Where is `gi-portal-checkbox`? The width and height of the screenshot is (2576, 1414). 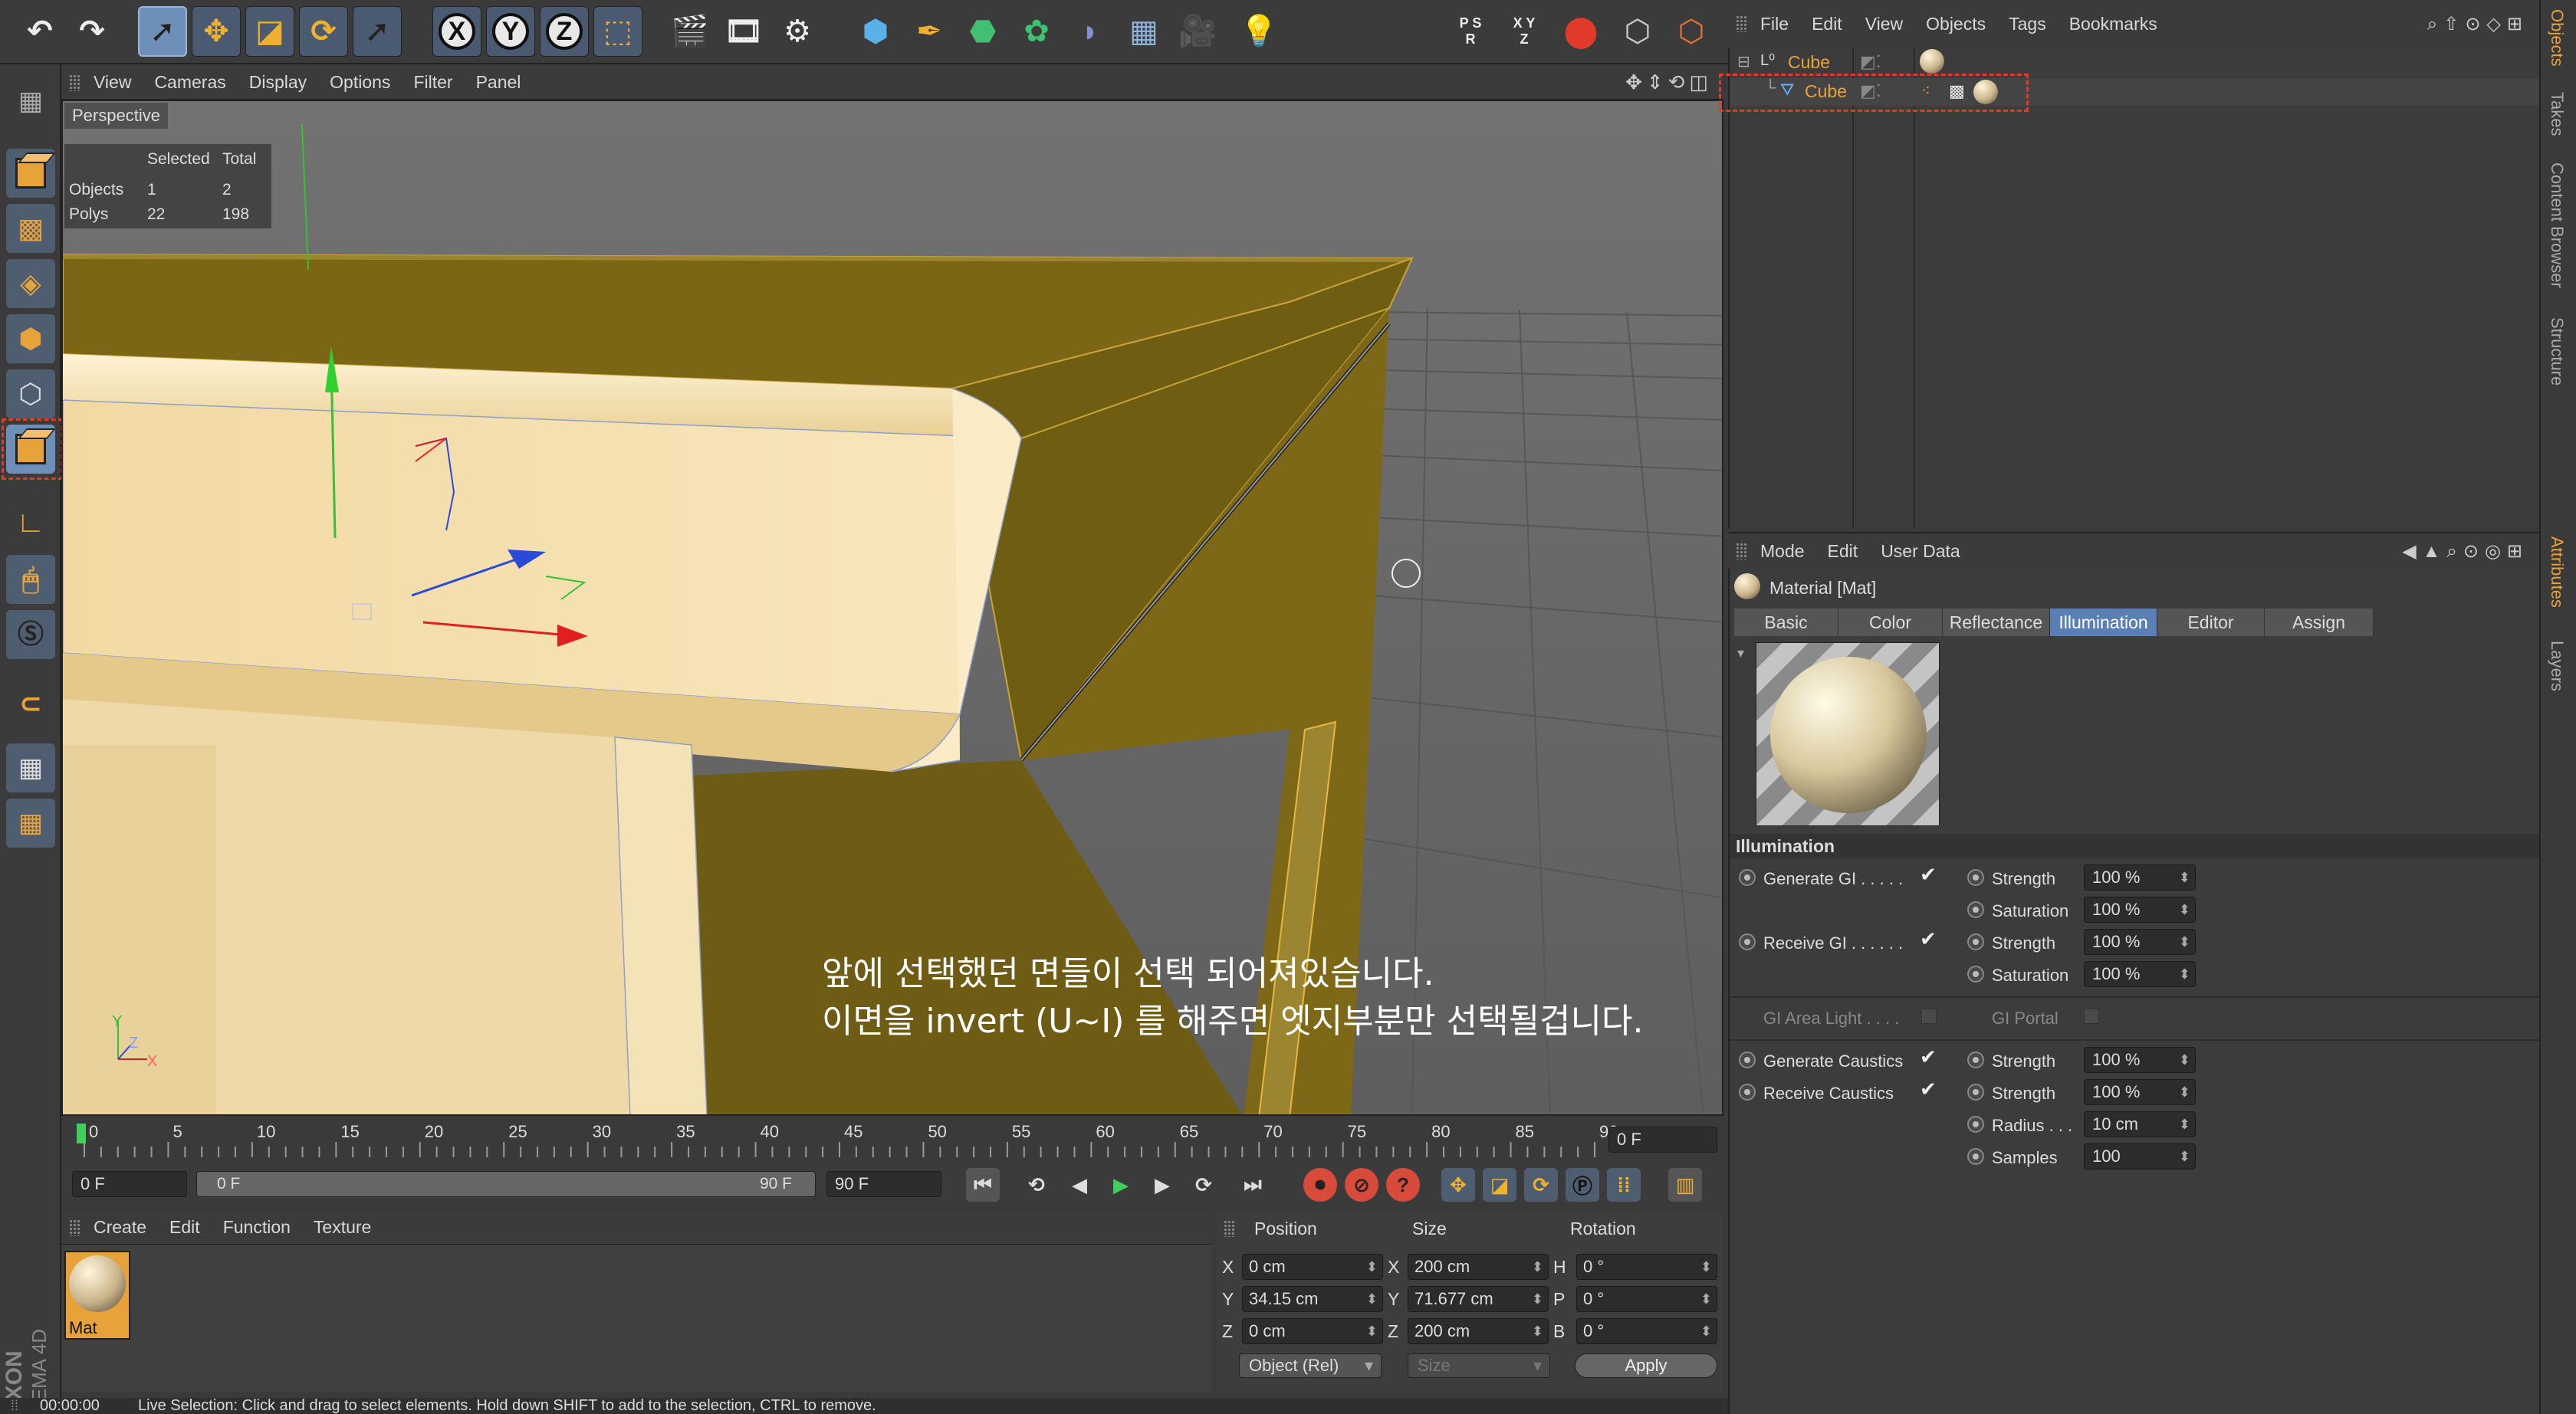
gi-portal-checkbox is located at coordinates (2091, 1016).